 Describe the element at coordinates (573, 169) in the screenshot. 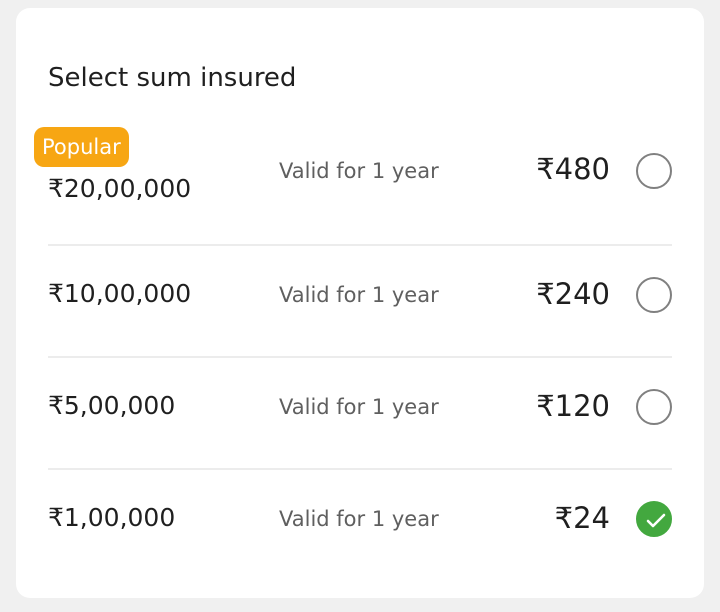

I see `price-value: ₹480` at that location.